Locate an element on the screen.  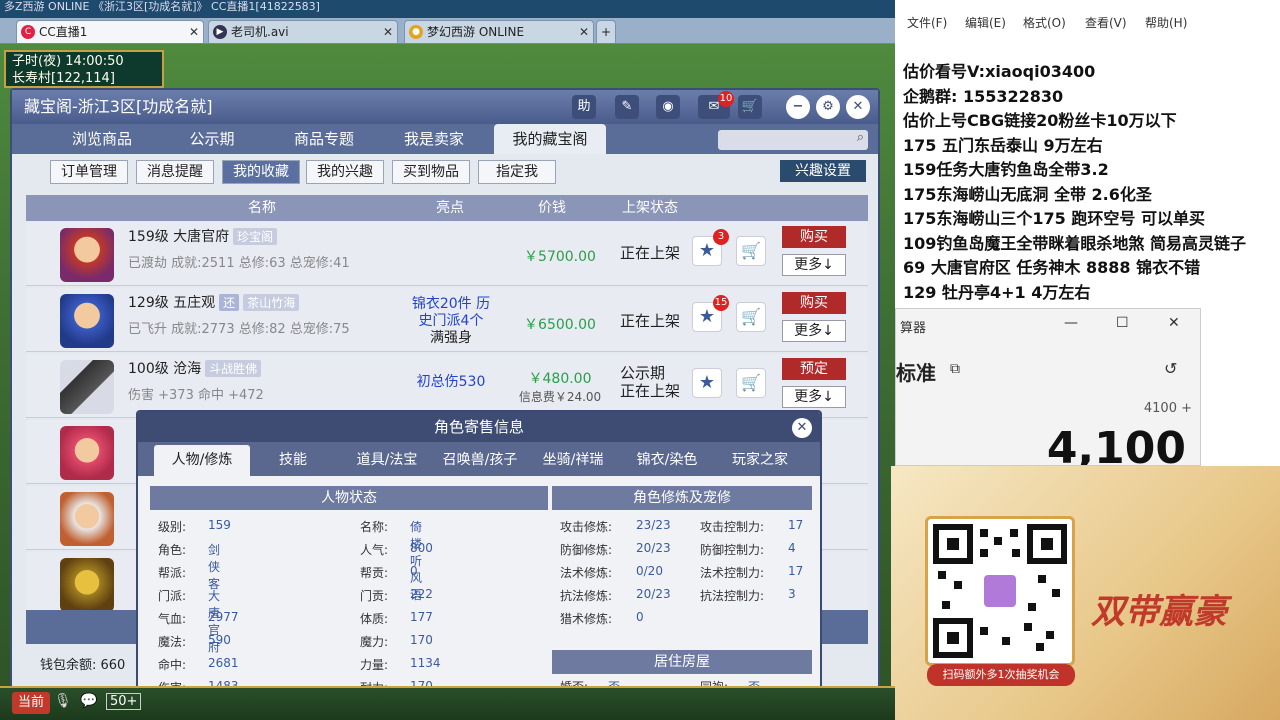
menu-format: 格式(O) is located at coordinates (1044, 22).